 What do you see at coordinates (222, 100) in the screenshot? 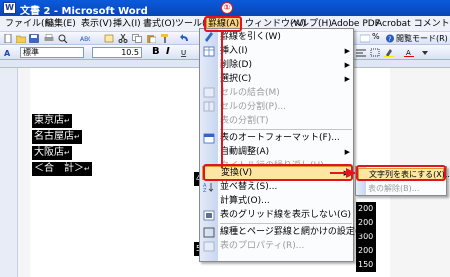
I see `annotation-arrow-line` at bounding box center [222, 100].